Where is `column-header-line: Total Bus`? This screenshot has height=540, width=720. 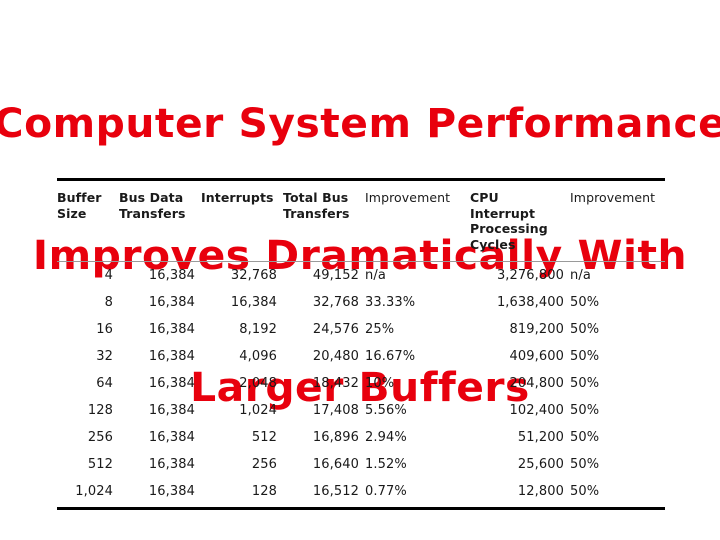 column-header-line: Total Bus is located at coordinates (316, 197).